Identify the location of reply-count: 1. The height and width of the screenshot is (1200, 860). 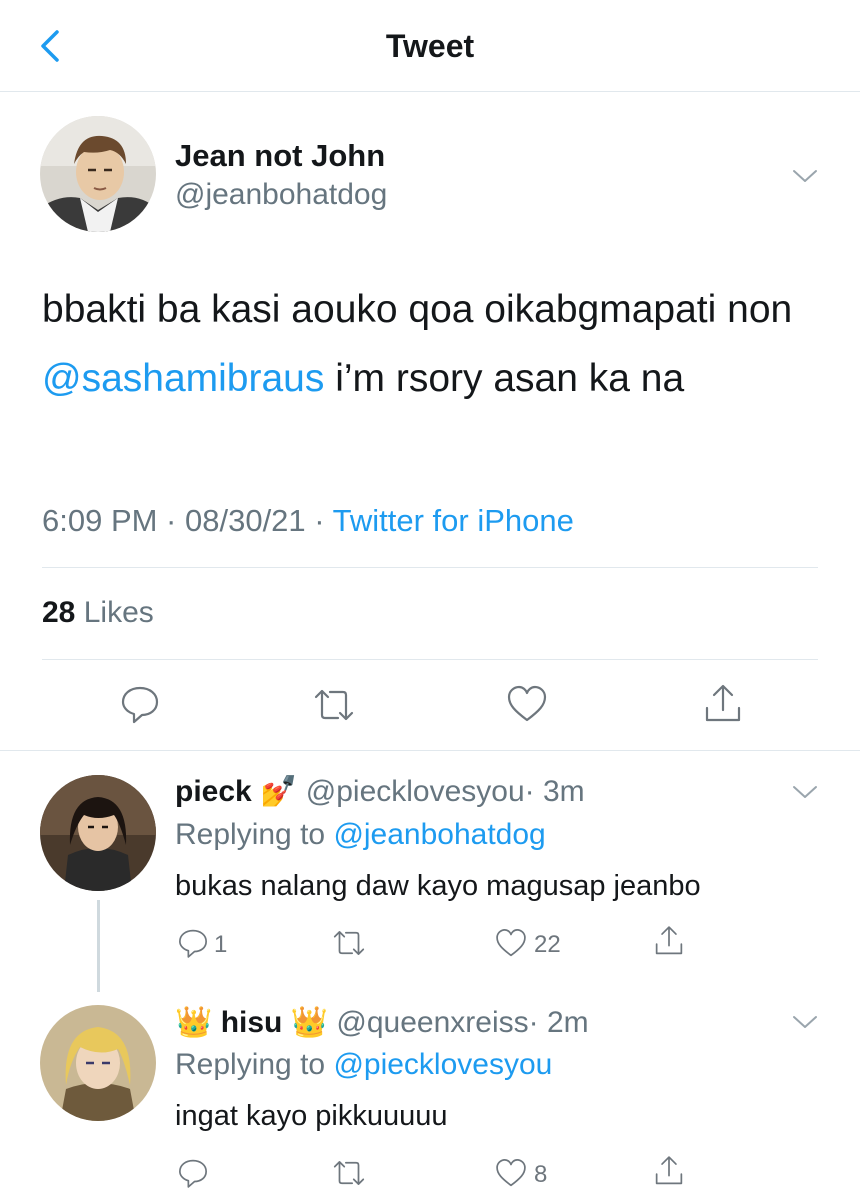
(221, 944).